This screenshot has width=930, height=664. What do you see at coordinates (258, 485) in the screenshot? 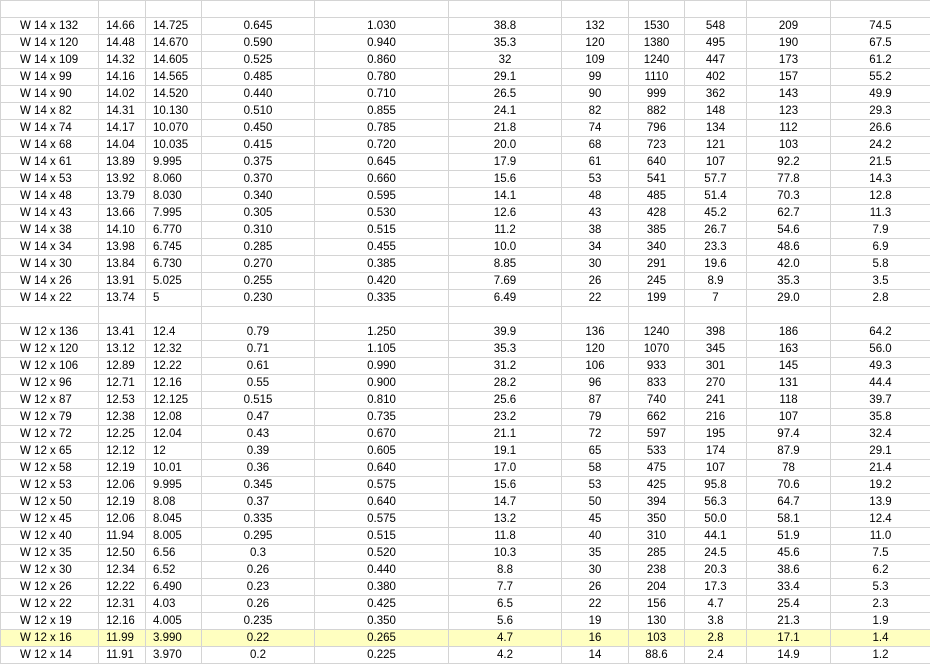
I see `cell-web-thickness: 0.345` at bounding box center [258, 485].